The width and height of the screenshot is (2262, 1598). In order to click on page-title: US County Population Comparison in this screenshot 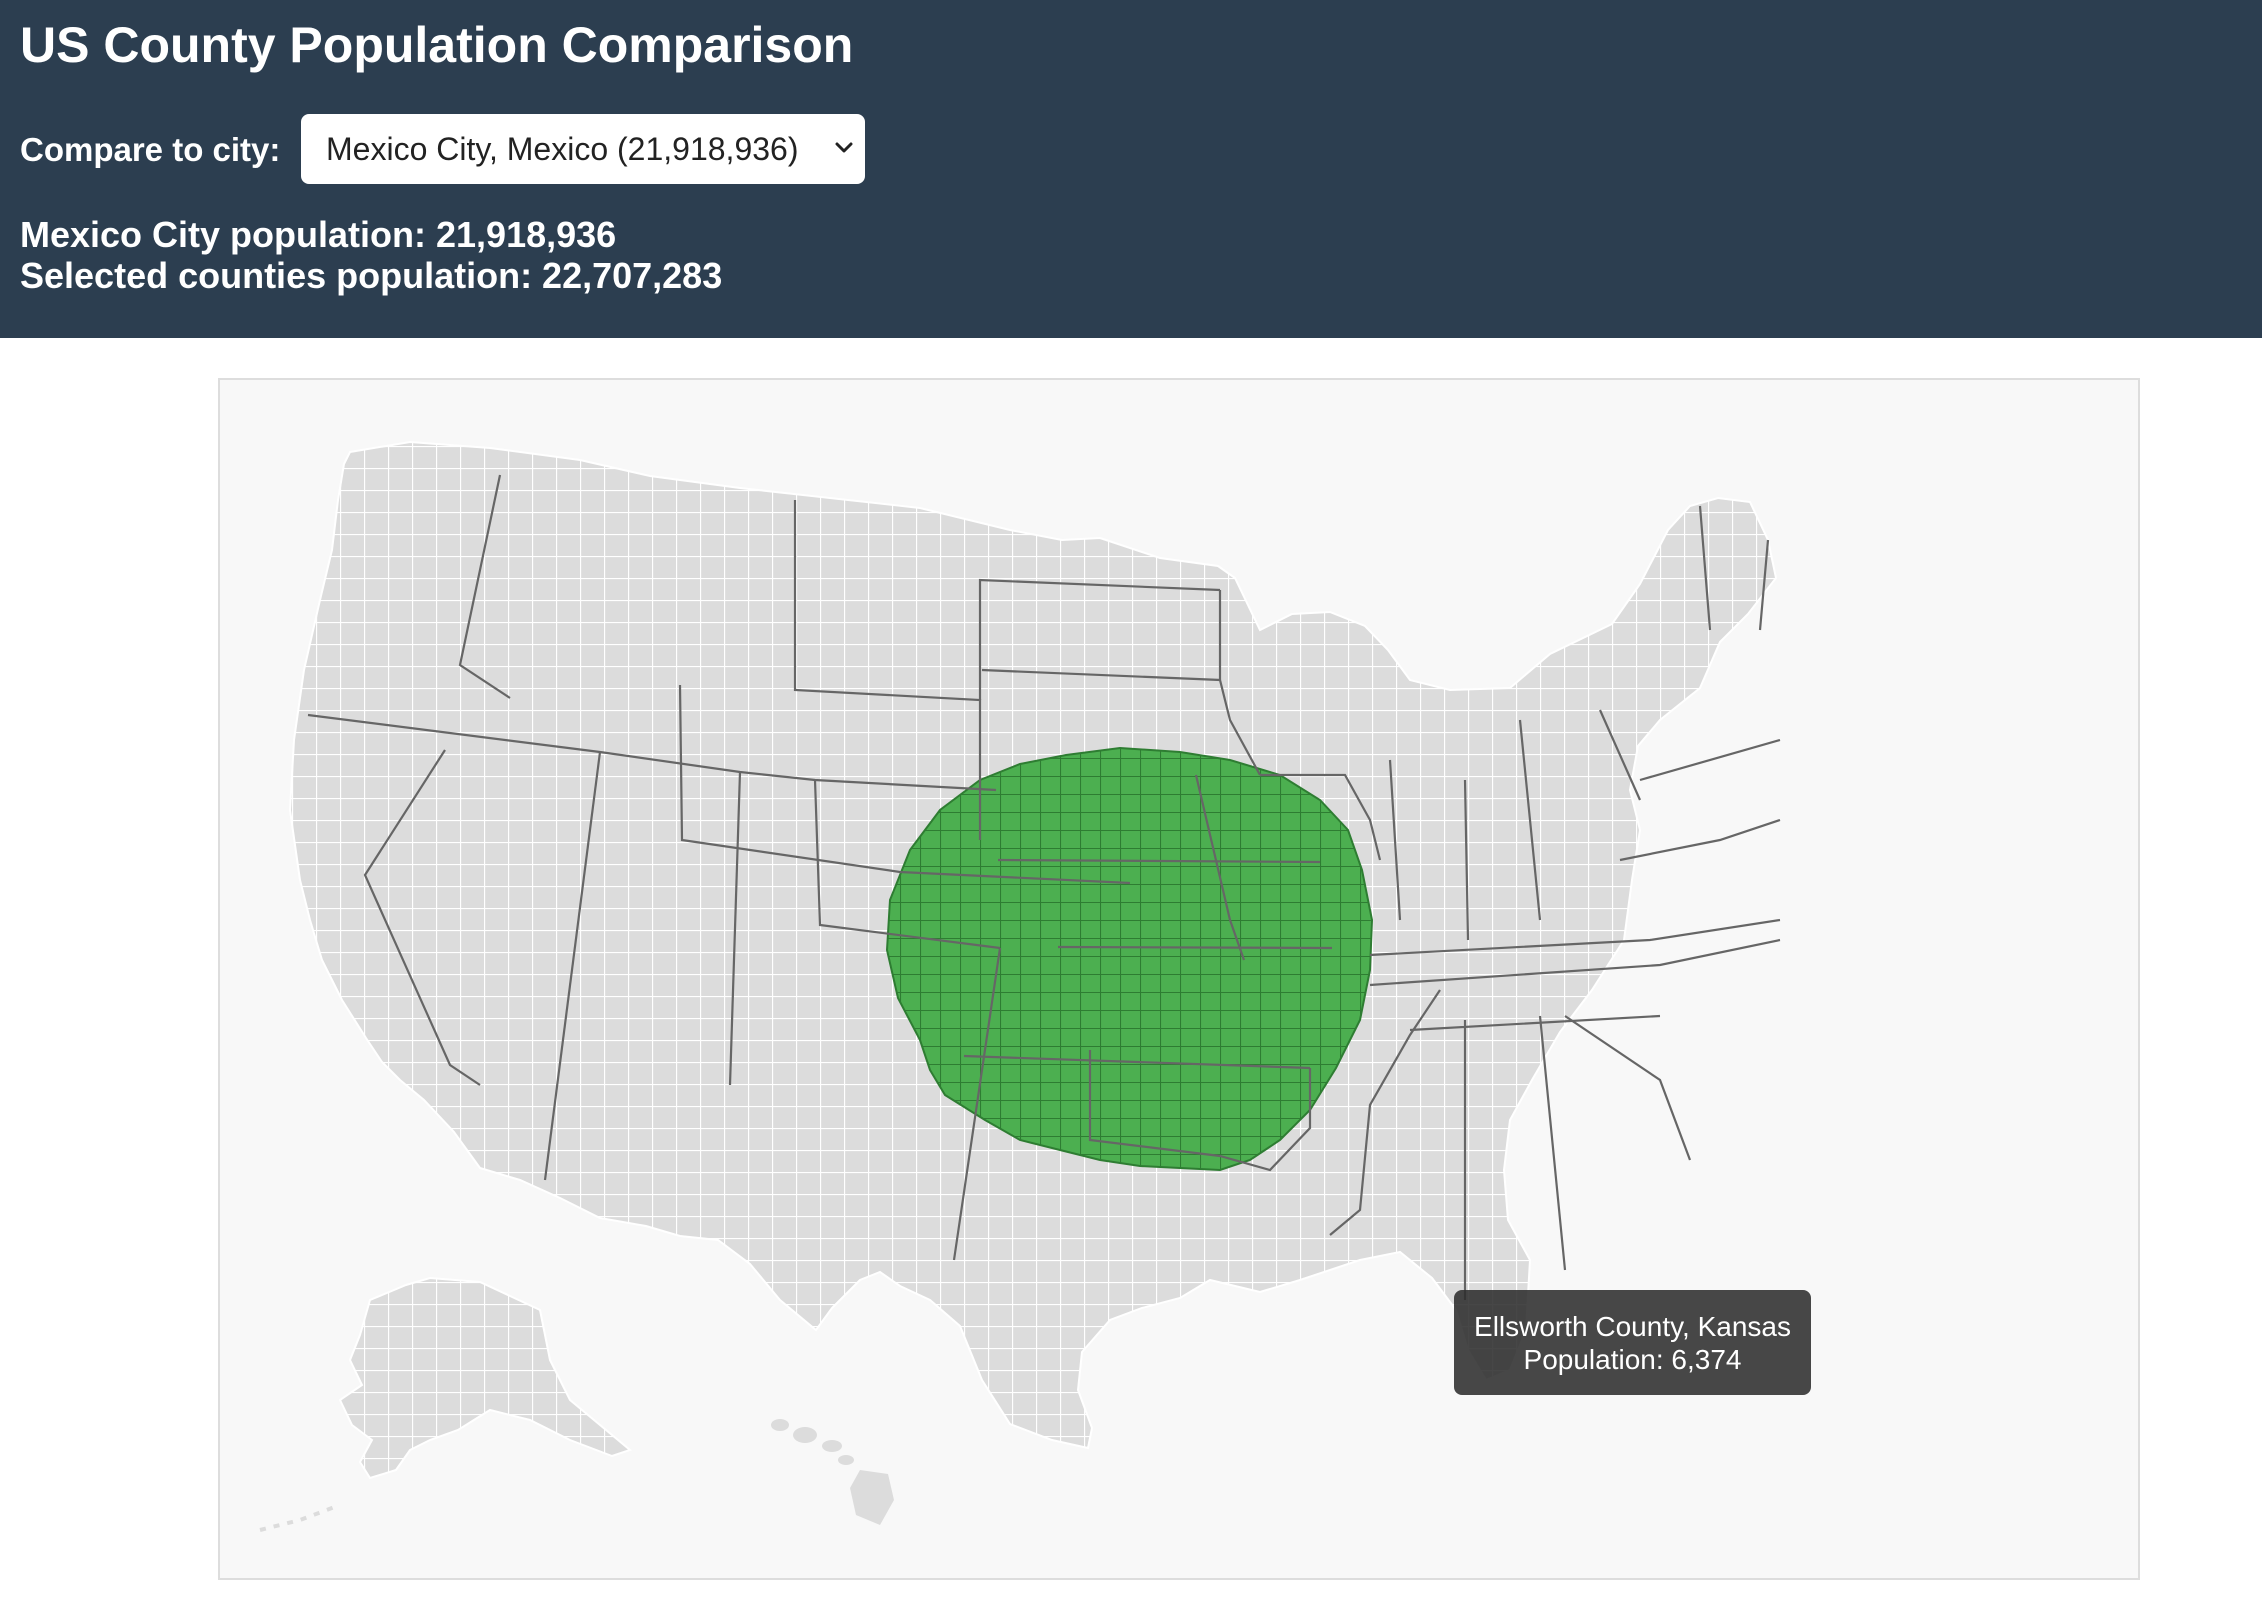, I will do `click(437, 45)`.